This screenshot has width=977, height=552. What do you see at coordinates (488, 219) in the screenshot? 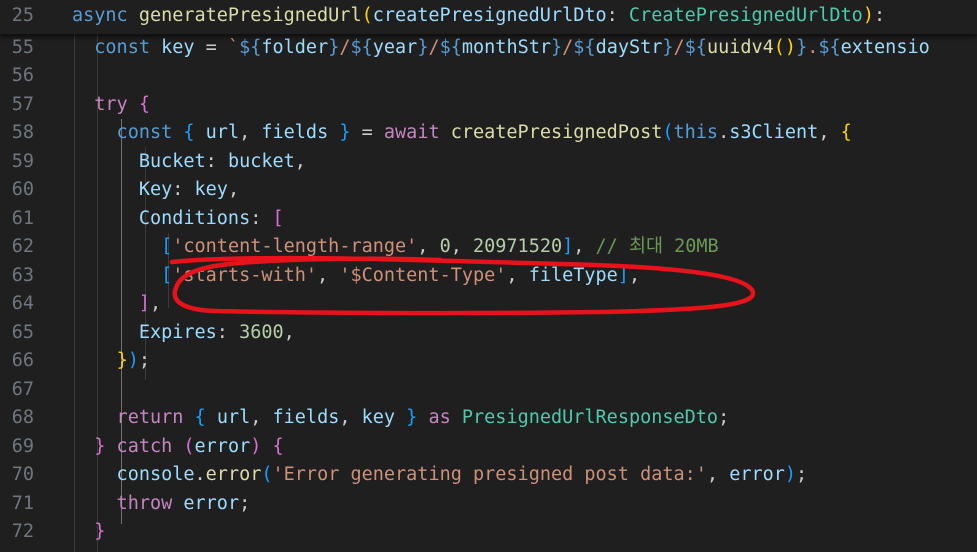
I see `code-line: 61 Conditions: [` at bounding box center [488, 219].